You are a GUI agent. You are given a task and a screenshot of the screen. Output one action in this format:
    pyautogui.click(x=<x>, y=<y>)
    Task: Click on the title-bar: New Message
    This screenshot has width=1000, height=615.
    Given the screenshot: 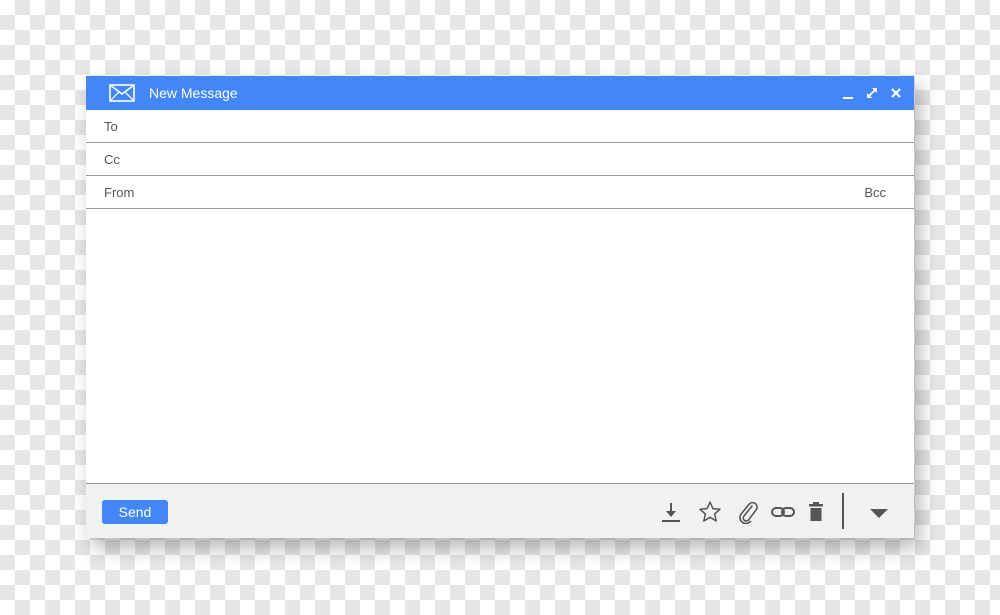 What is the action you would take?
    pyautogui.click(x=500, y=93)
    